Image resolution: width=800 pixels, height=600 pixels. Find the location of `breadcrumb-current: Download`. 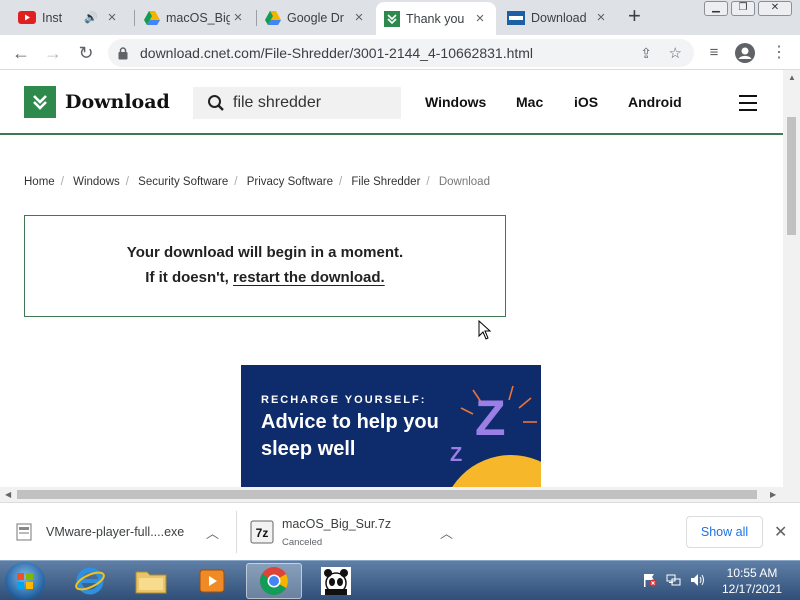

breadcrumb-current: Download is located at coordinates (464, 182).